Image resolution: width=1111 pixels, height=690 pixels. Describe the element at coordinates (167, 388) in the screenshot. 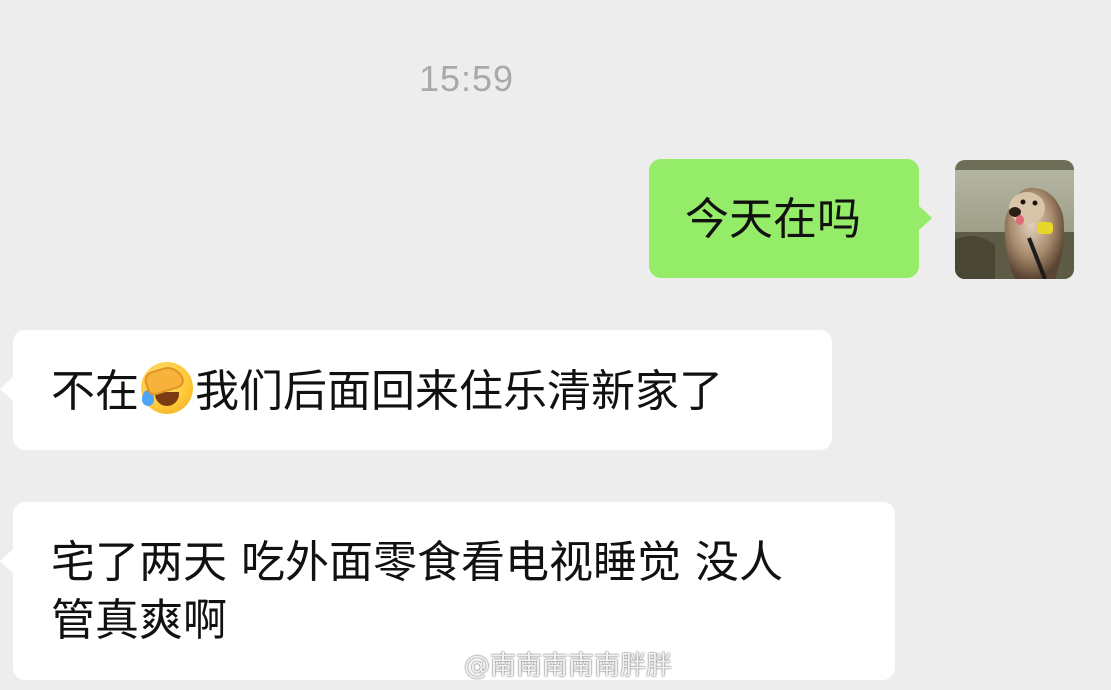

I see `face-palm-crying-emoji-icon` at that location.